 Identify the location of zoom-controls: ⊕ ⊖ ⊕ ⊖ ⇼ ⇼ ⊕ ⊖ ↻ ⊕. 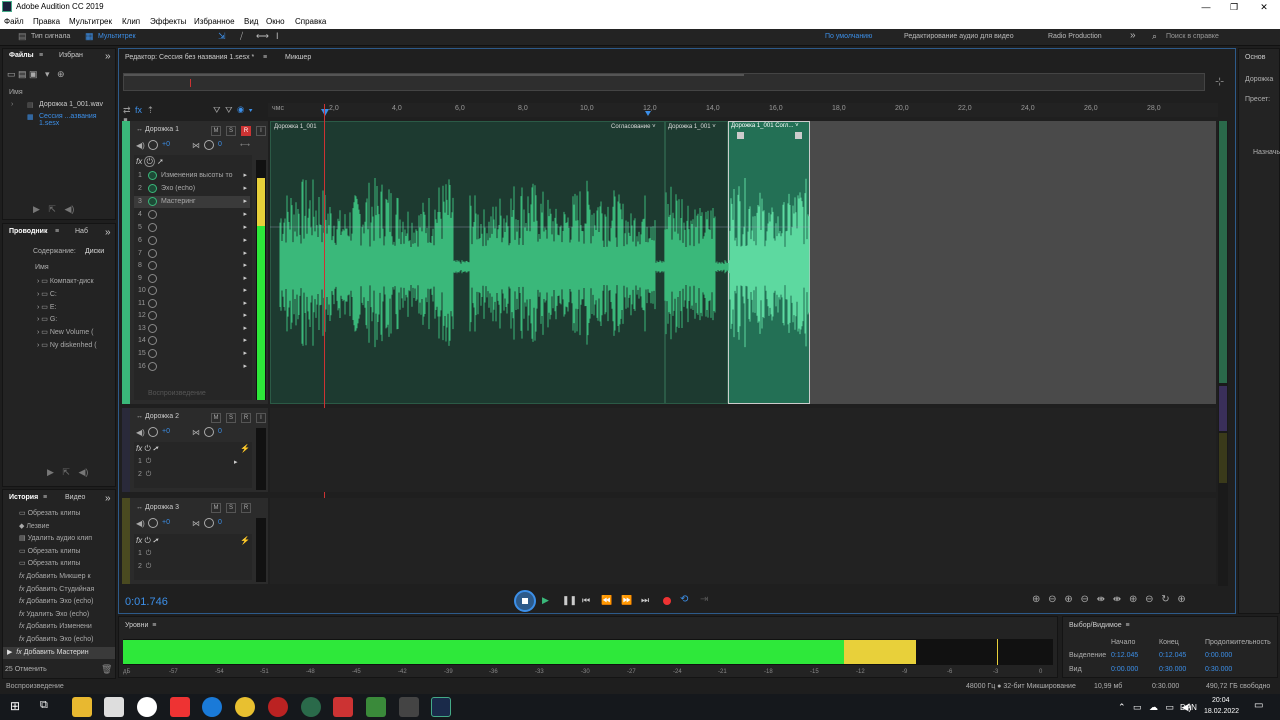
(1109, 599).